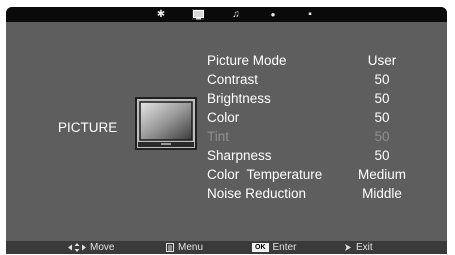 The height and width of the screenshot is (255, 455). I want to click on menu-label: Noise Reduction, so click(257, 193).